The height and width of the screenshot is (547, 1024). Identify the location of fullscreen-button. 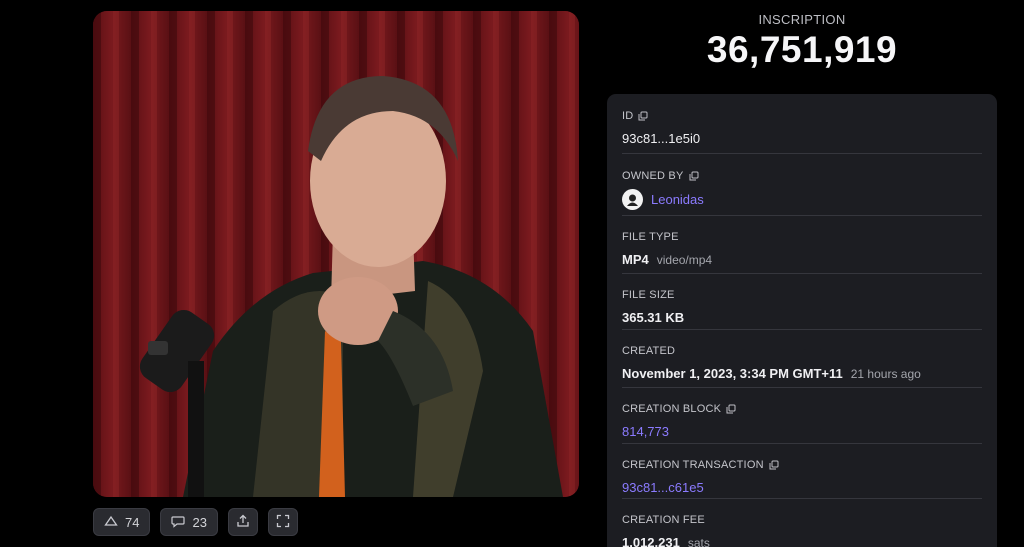
(282, 522).